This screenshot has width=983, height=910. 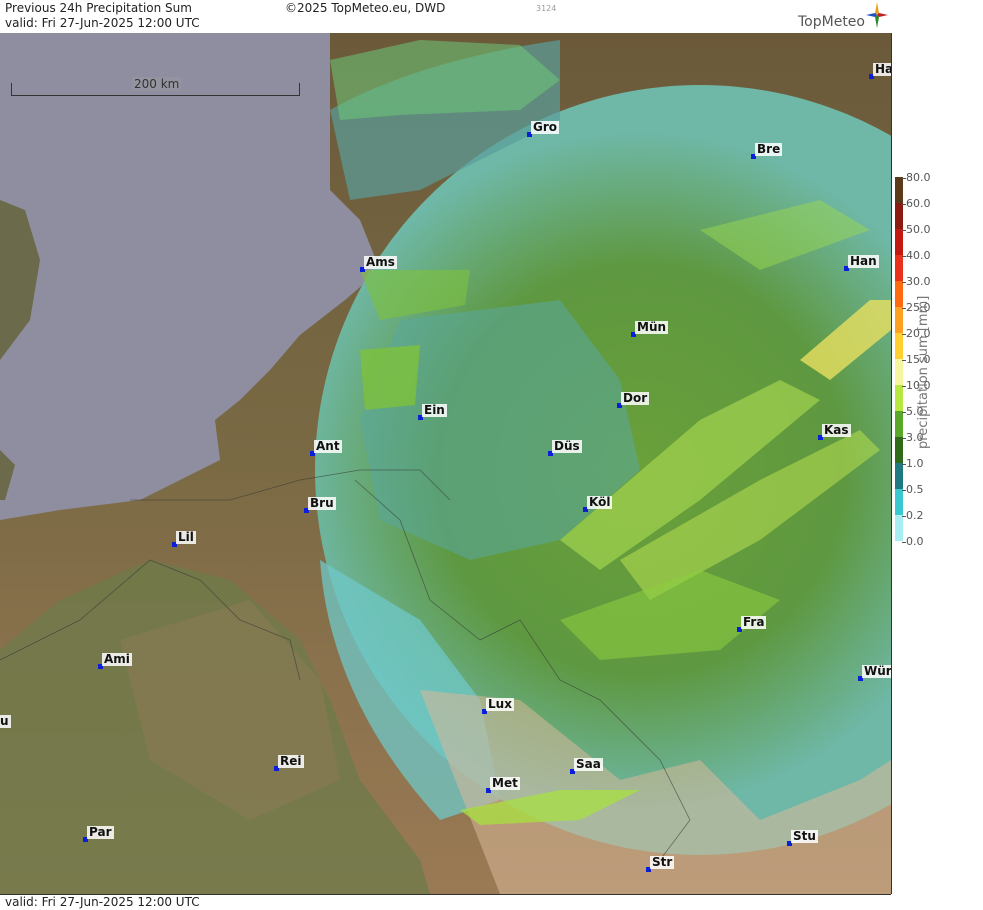 I want to click on legend-tick-label: 0.0, so click(x=913, y=541).